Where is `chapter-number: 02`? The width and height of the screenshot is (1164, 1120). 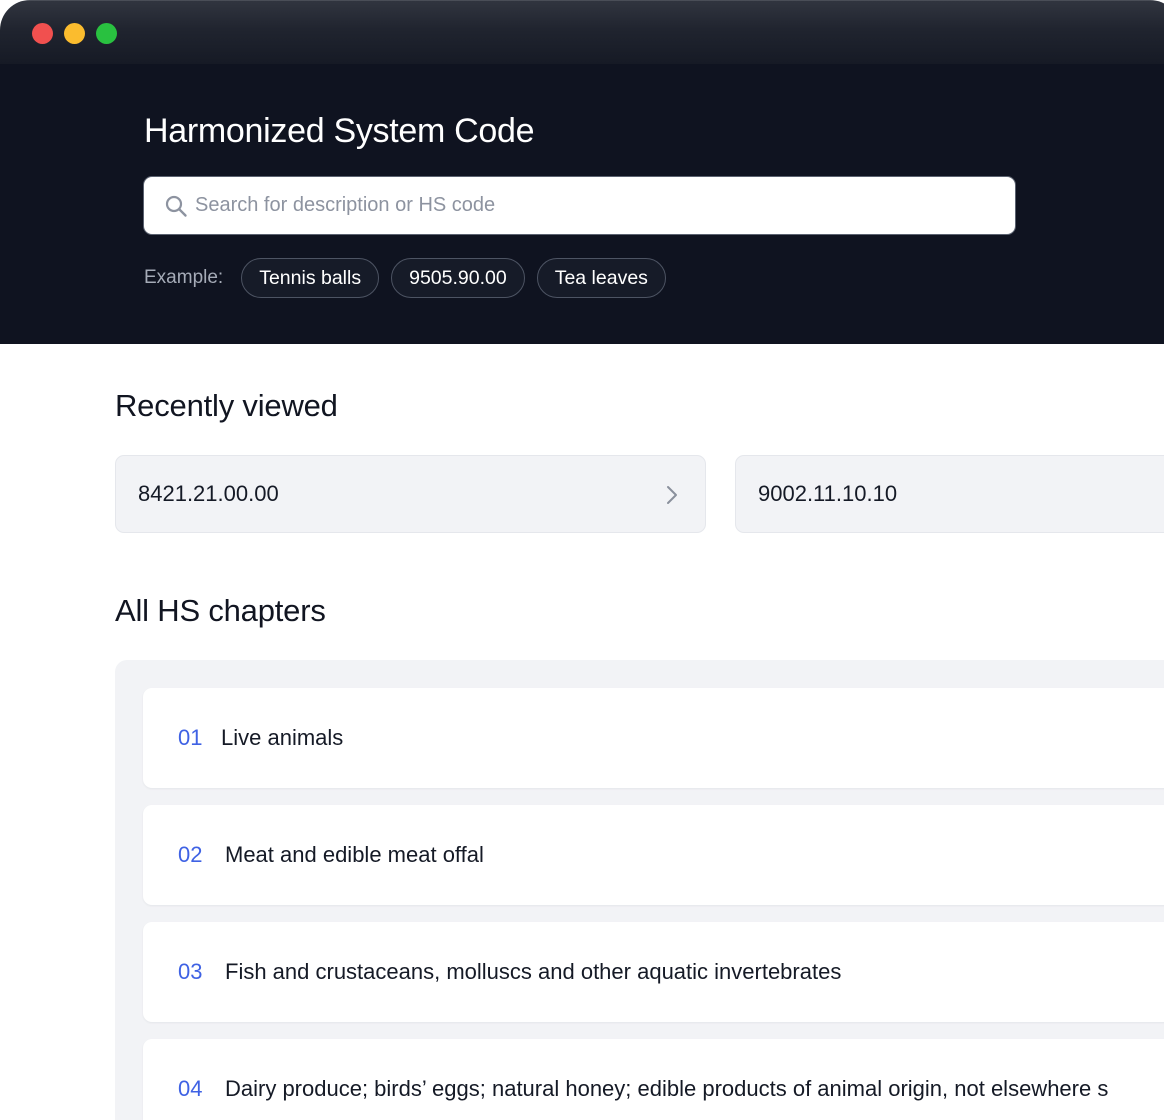
chapter-number: 02 is located at coordinates (190, 854).